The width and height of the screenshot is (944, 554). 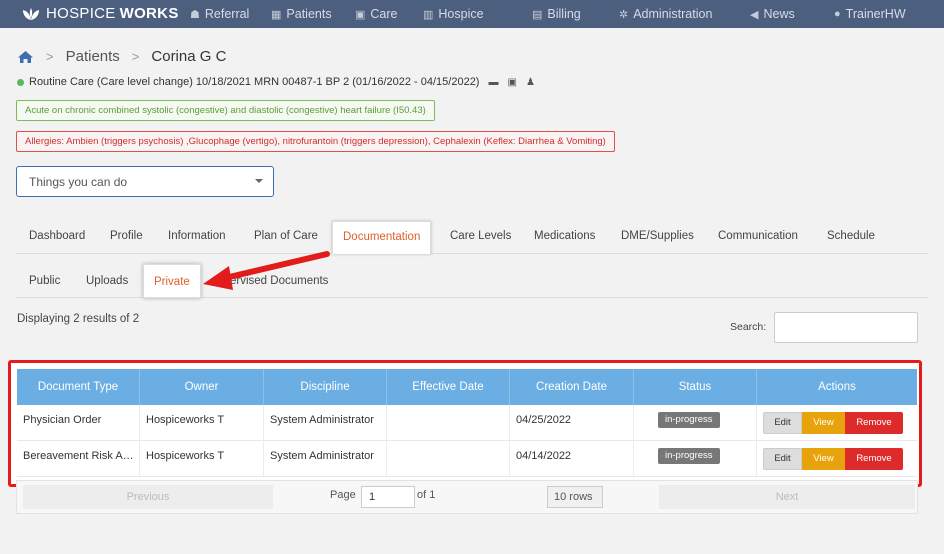 I want to click on documentation-subtabs: Public Uploads Private ervised Documents, so click(x=472, y=281).